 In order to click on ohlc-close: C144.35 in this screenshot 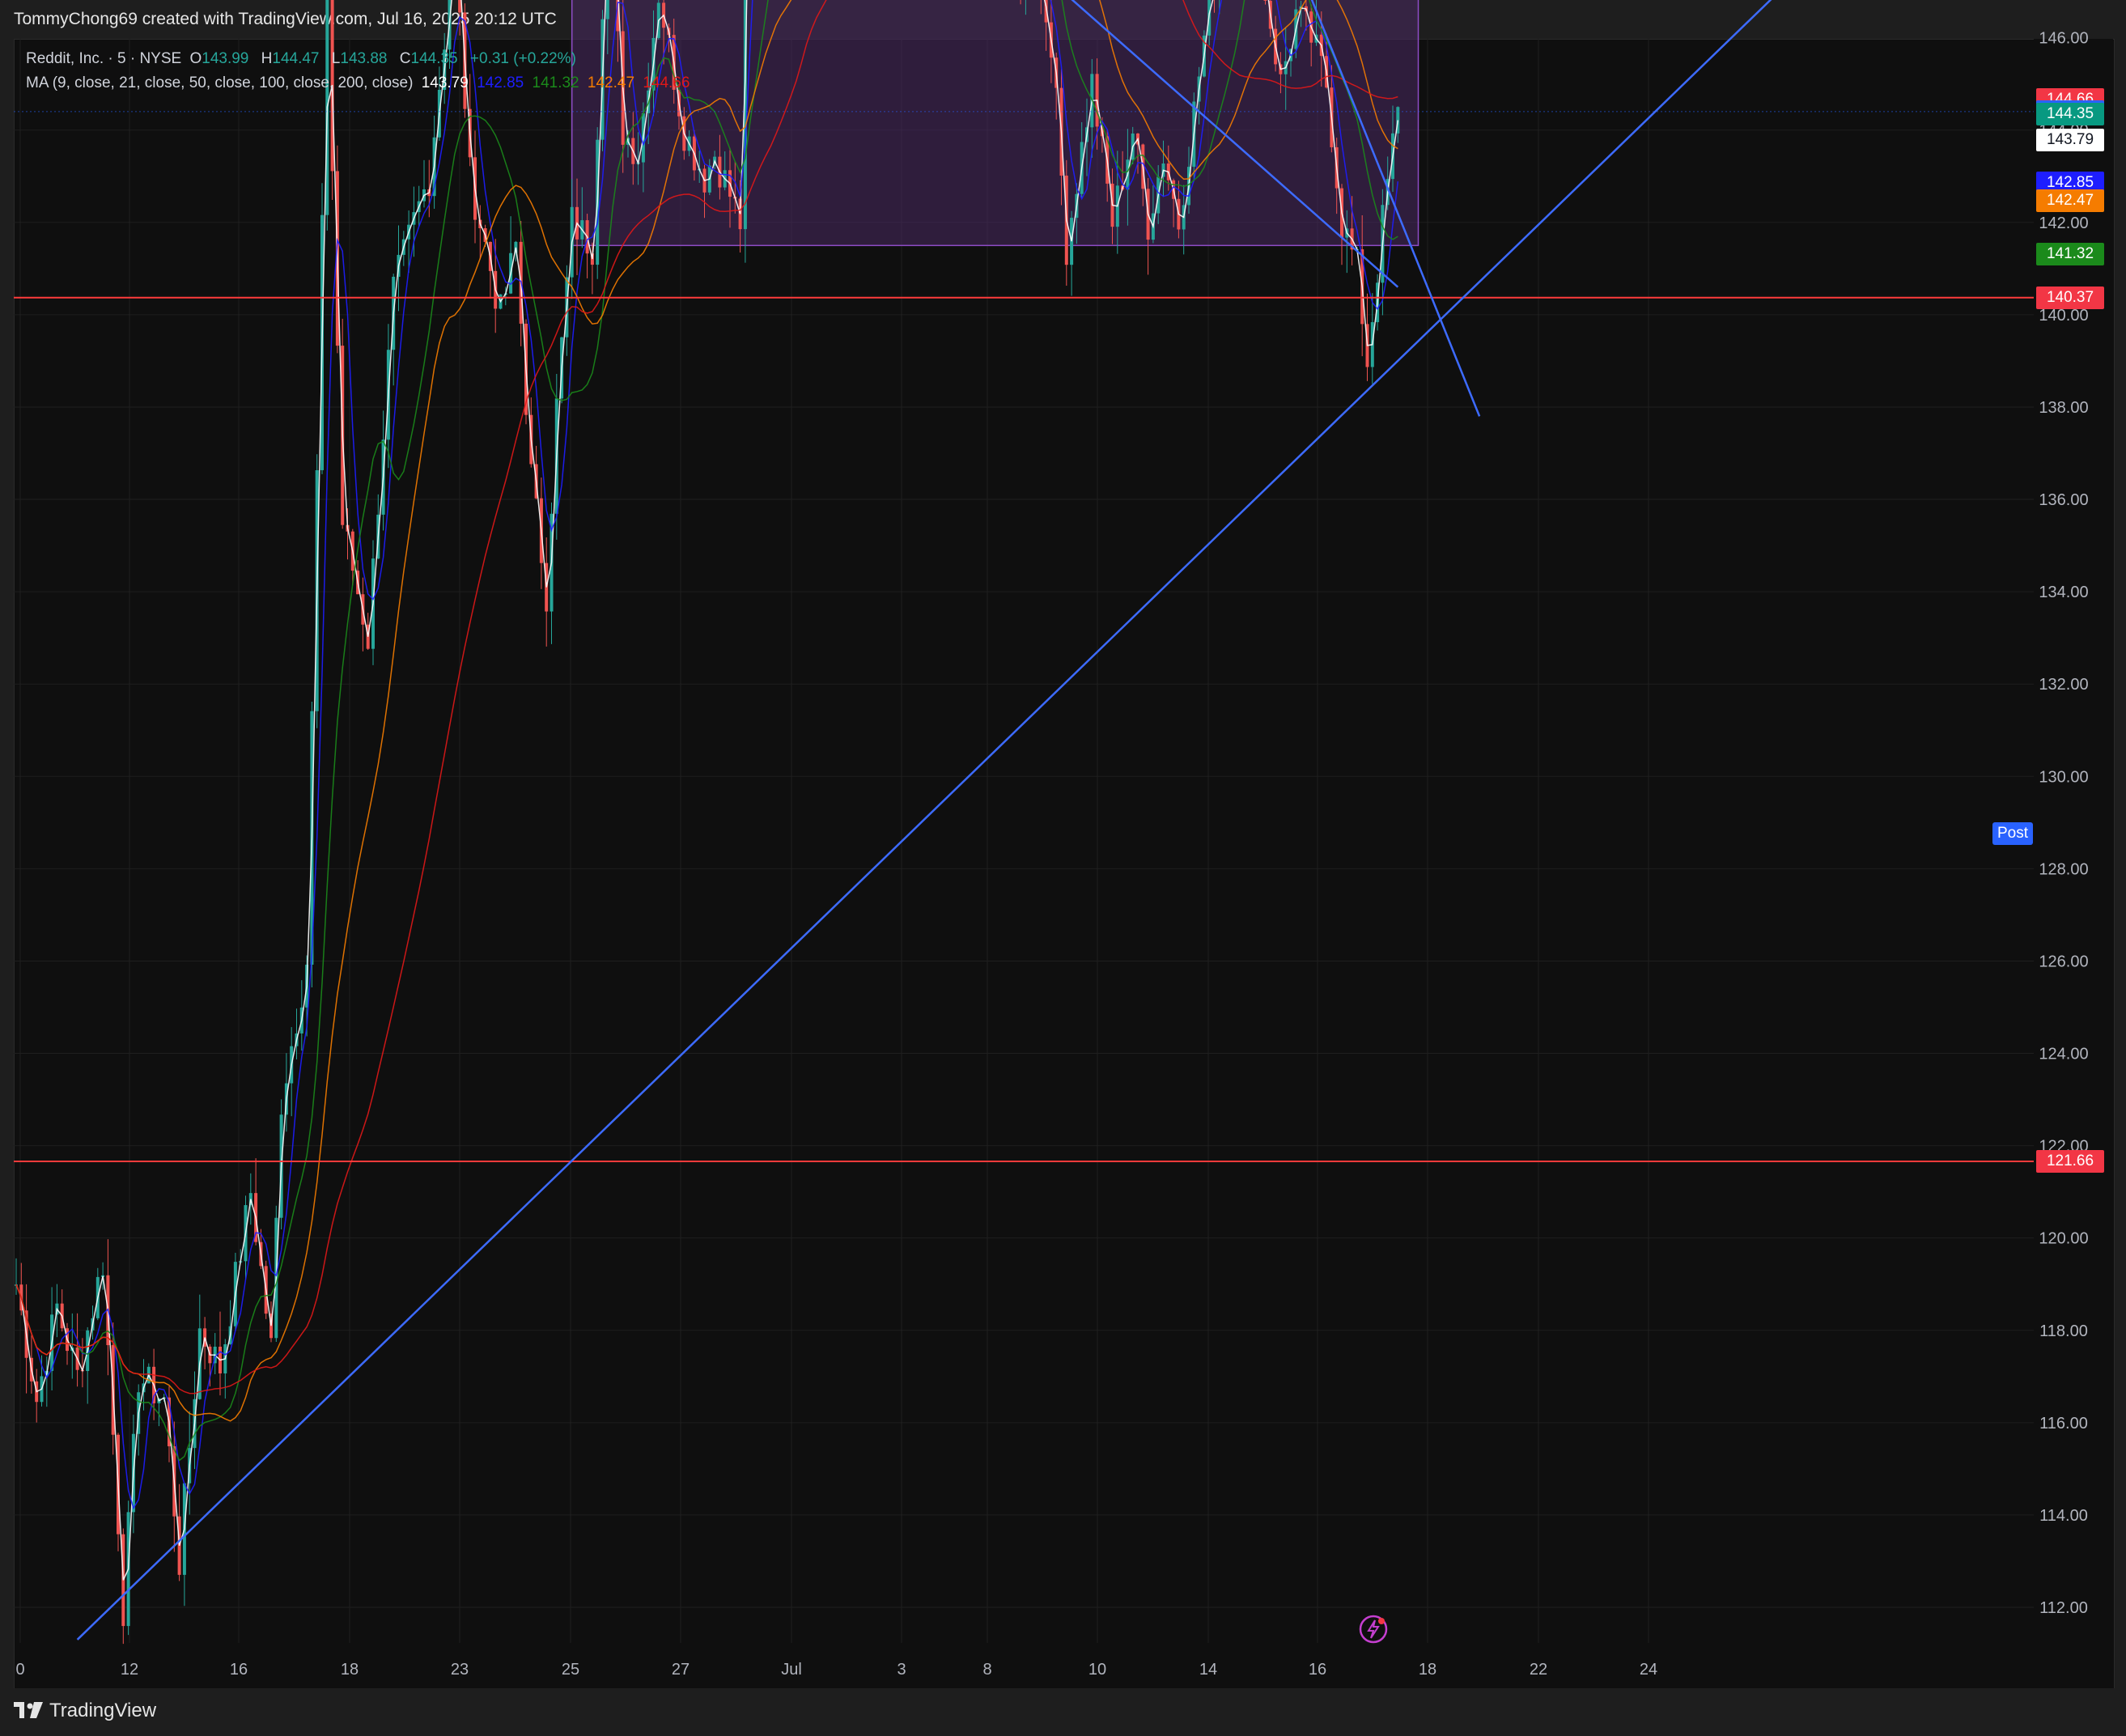, I will do `click(431, 58)`.